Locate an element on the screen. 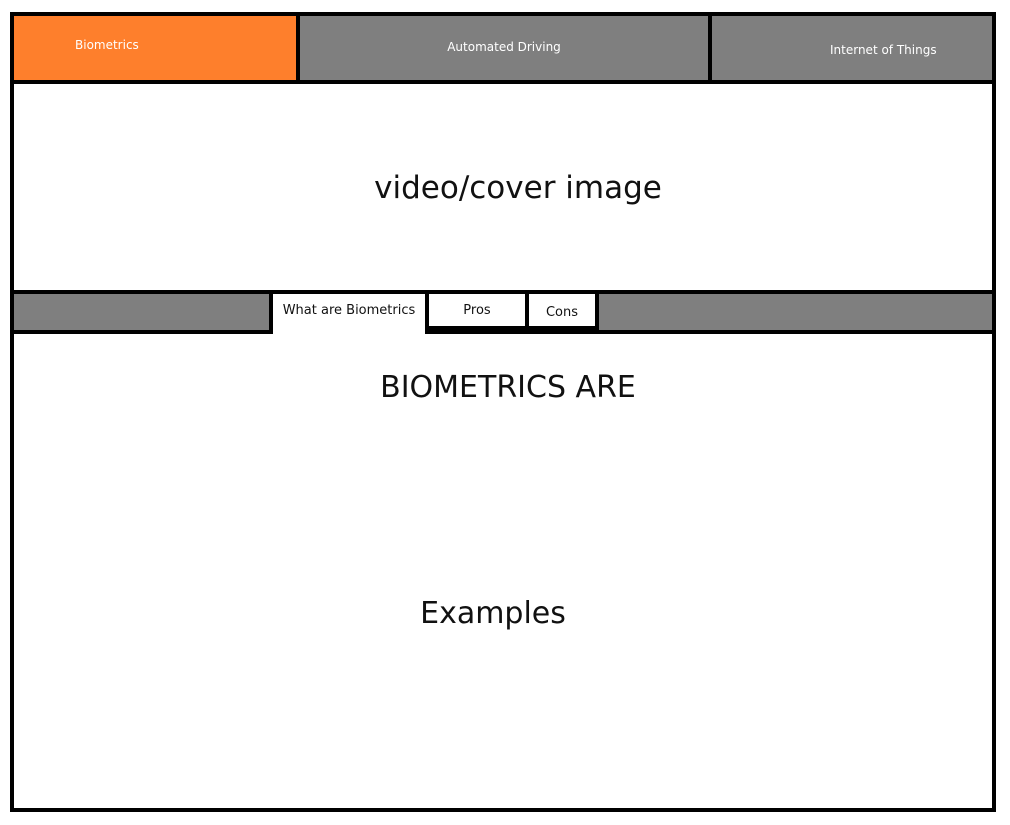 Image resolution: width=1010 pixels, height=825 pixels. section-tab-bar: What are Biometrics Pros Cons is located at coordinates (503, 312).